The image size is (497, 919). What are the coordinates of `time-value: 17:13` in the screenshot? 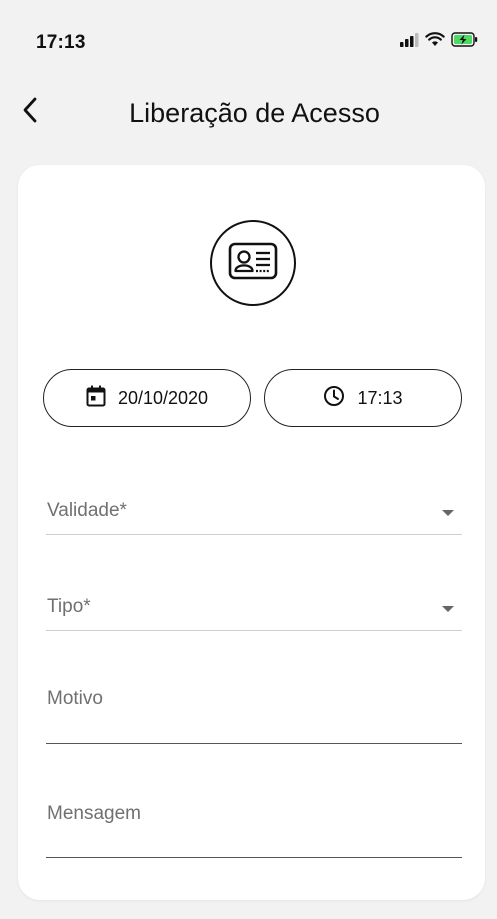 It's located at (380, 397).